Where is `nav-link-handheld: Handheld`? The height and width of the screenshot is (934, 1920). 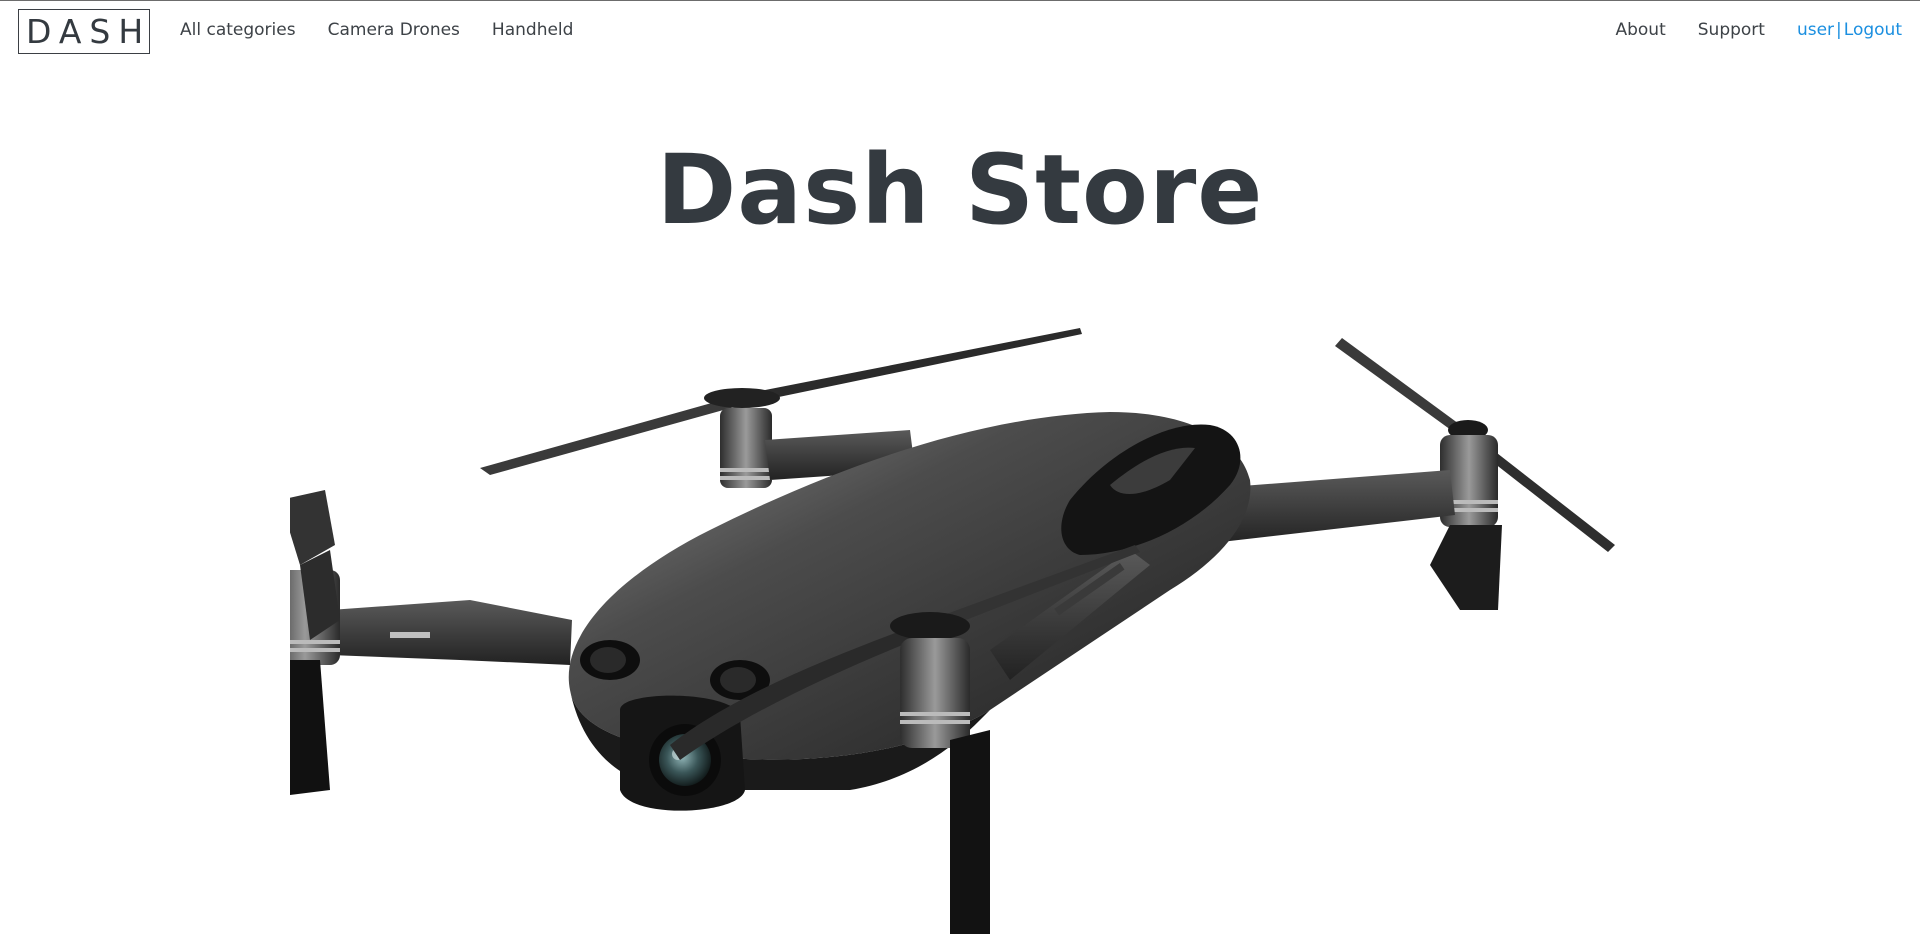
nav-link-handheld: Handheld is located at coordinates (533, 30).